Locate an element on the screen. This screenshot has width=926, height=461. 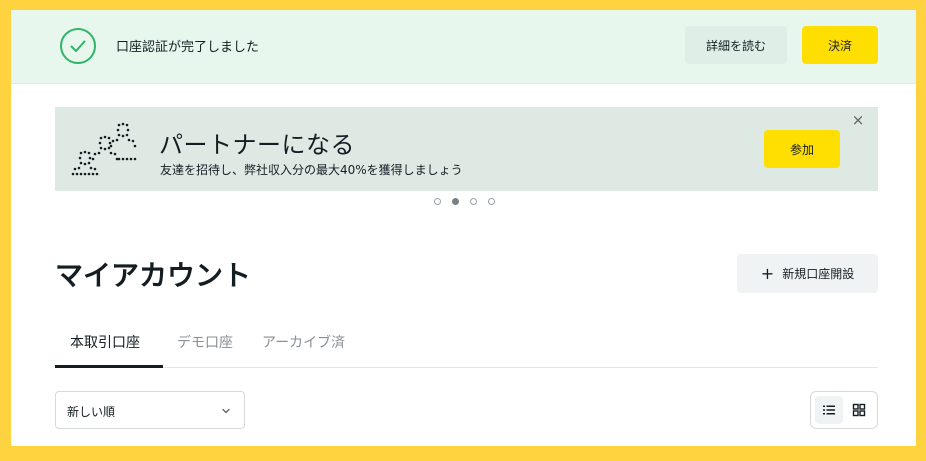
open-new-account-button: + 新規口座開設 is located at coordinates (807, 273).